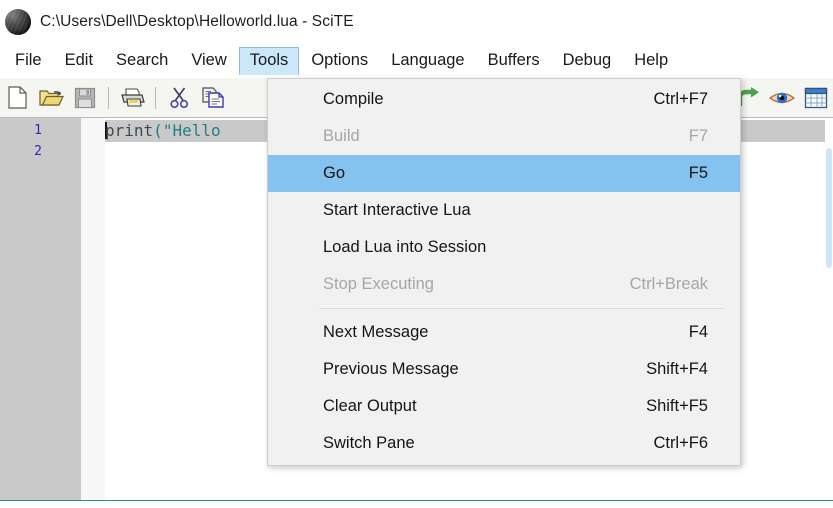 Image resolution: width=833 pixels, height=508 pixels. Describe the element at coordinates (142, 61) in the screenshot. I see `menu-search: Search` at that location.